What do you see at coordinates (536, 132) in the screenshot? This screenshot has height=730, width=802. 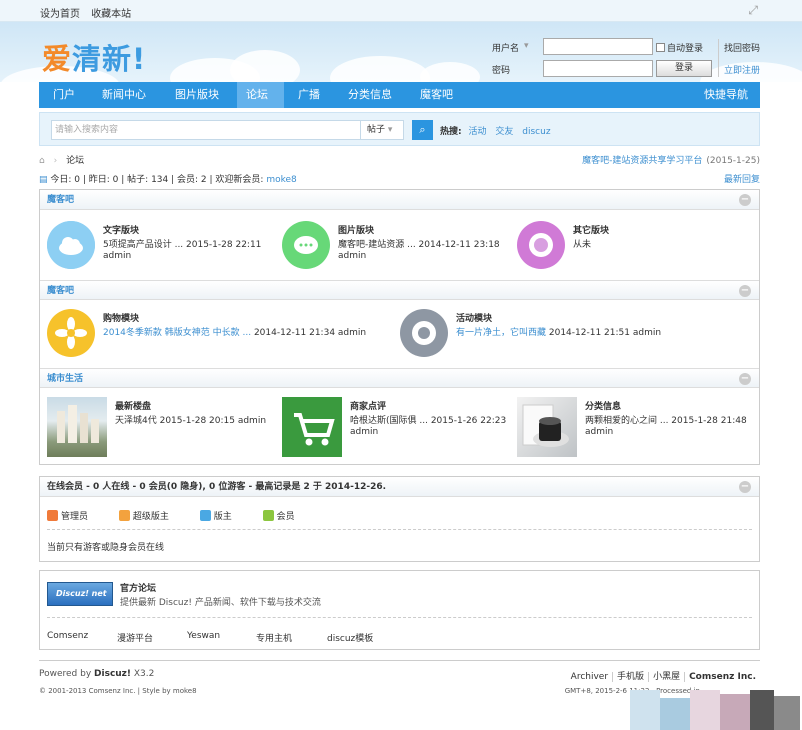 I see `hot-search-link: discuz` at bounding box center [536, 132].